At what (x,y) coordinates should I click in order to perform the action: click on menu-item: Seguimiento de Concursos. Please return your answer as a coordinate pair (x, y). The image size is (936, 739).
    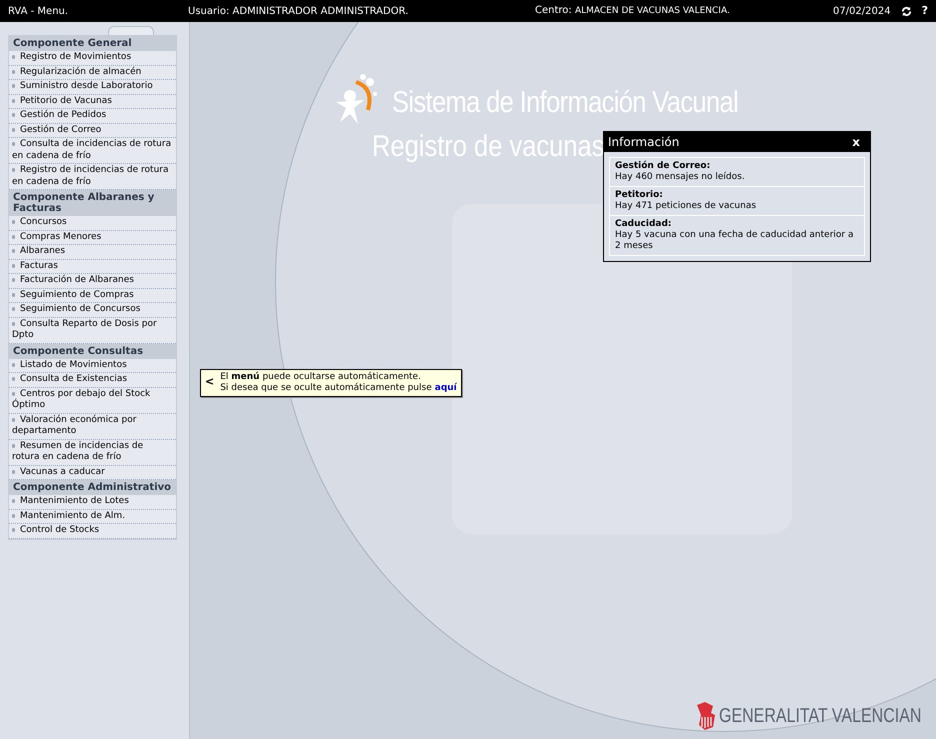
    Looking at the image, I should click on (92, 310).